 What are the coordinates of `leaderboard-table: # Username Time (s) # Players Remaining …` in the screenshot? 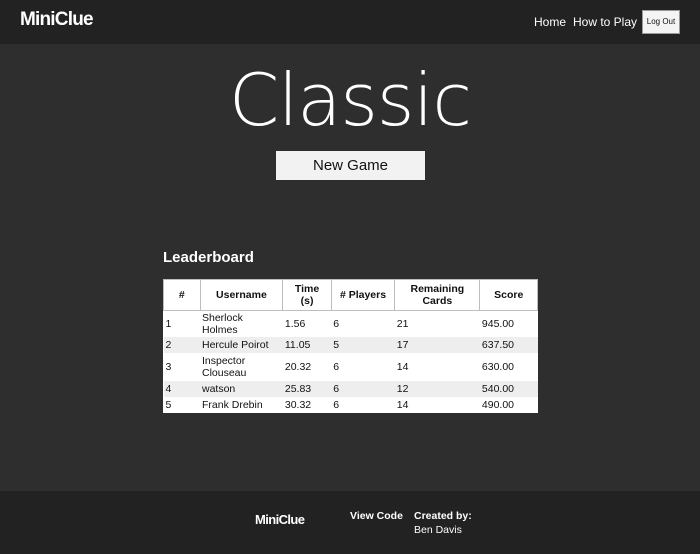 It's located at (350, 346).